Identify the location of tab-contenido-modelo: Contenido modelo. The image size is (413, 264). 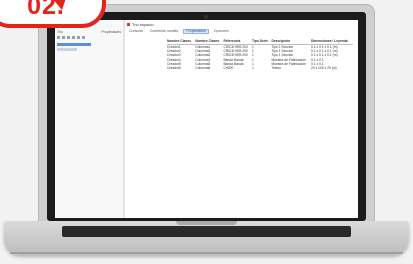
(164, 31).